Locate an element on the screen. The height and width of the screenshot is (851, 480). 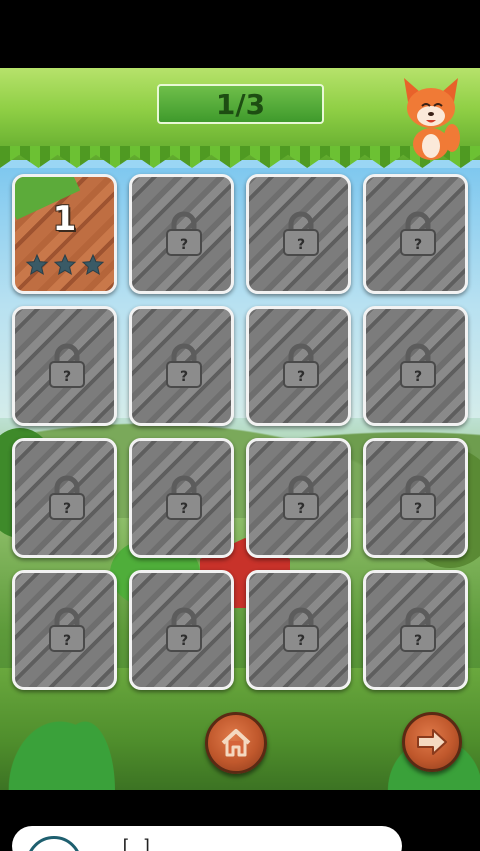
ad-text: [ ] is located at coordinates (136, 843).